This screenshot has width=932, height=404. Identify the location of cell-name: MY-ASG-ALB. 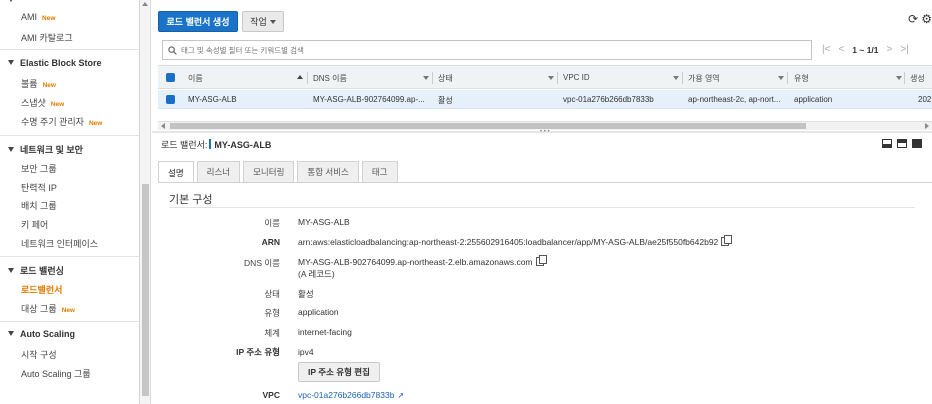
(212, 99).